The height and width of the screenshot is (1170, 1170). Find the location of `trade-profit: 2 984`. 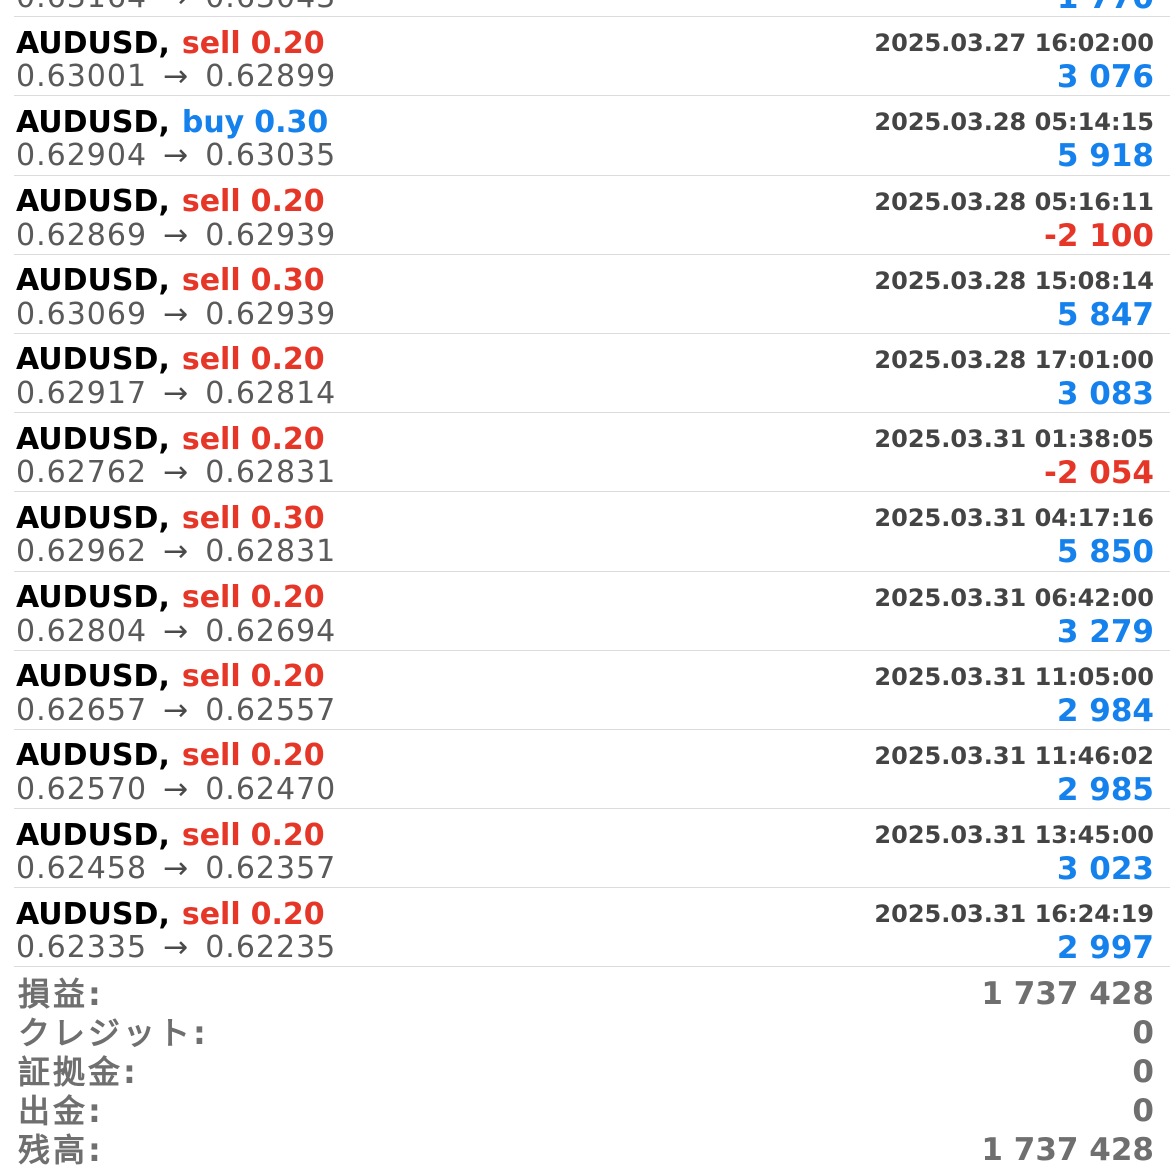

trade-profit: 2 984 is located at coordinates (1105, 710).